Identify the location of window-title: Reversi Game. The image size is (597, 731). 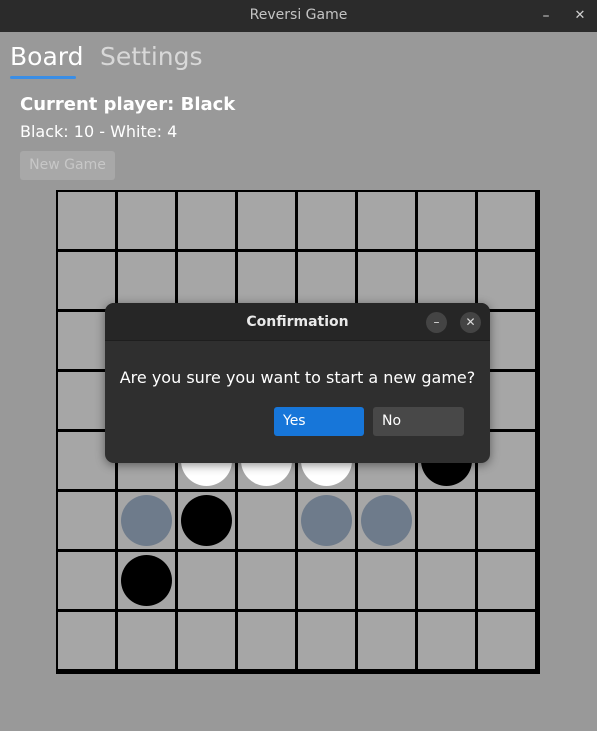
(298, 15).